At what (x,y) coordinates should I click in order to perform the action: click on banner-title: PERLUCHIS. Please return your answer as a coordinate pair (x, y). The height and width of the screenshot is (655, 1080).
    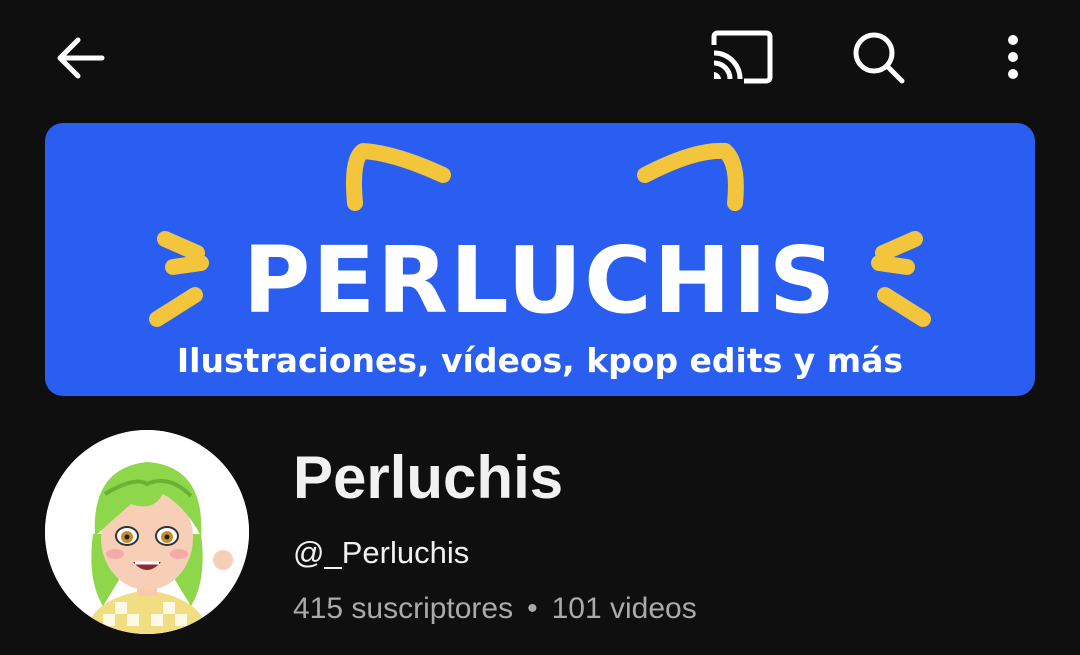
    Looking at the image, I should click on (540, 280).